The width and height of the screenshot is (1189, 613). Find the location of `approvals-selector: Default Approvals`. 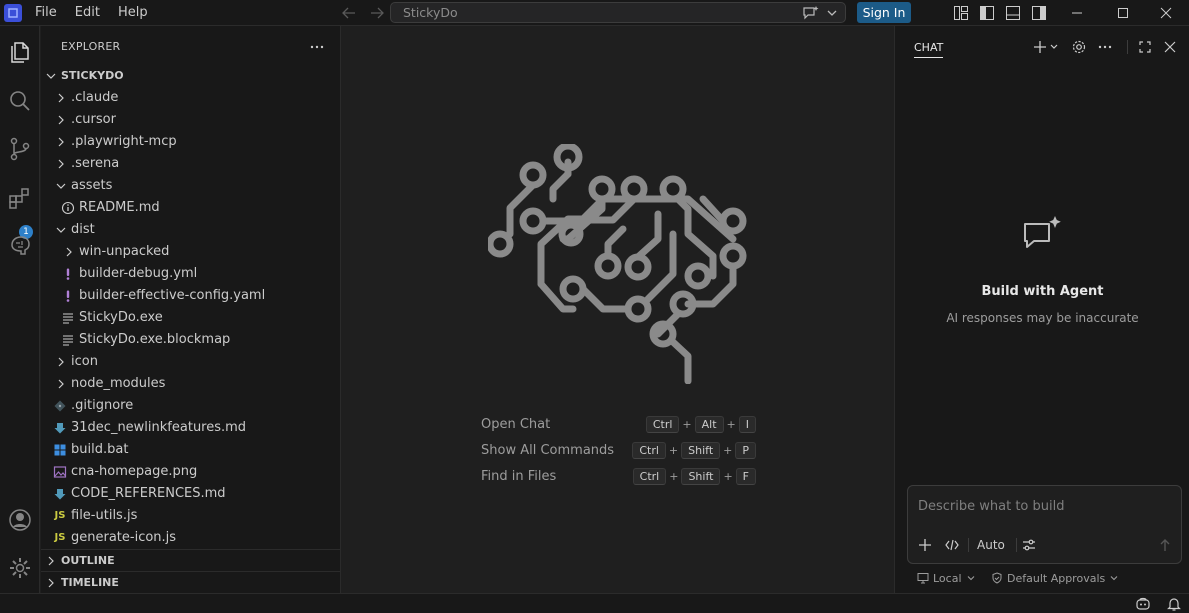

approvals-selector: Default Approvals is located at coordinates (1055, 578).